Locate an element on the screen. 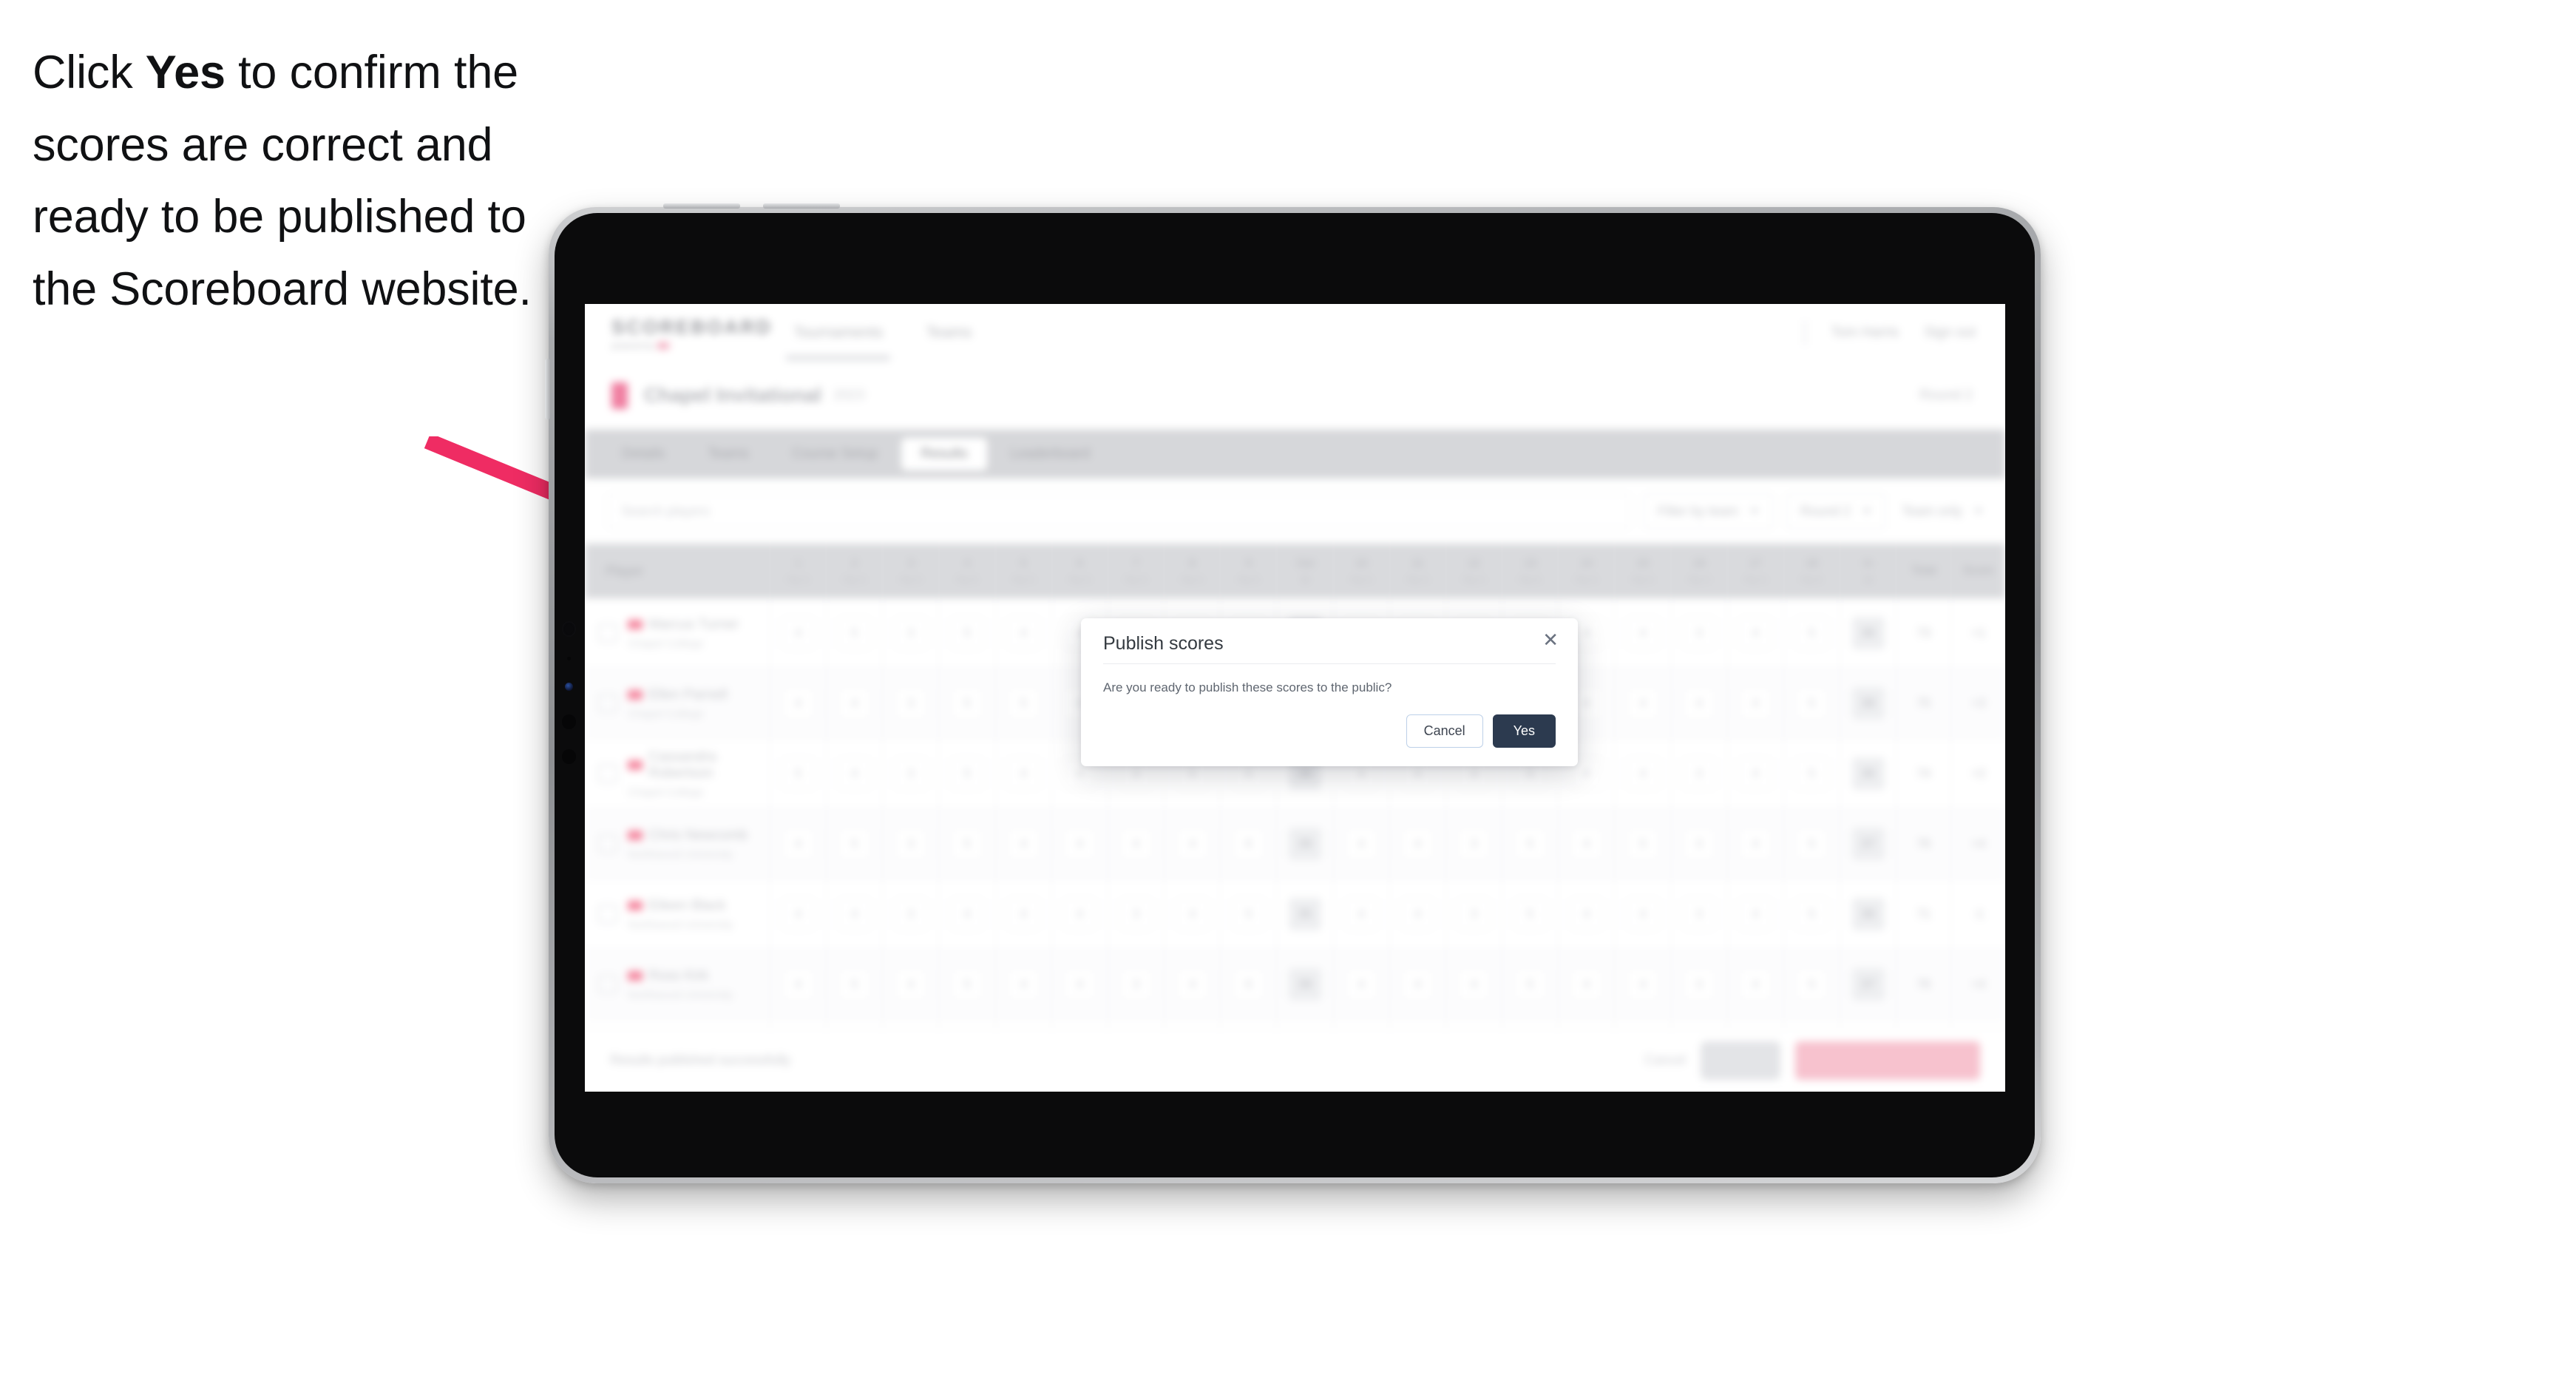 The width and height of the screenshot is (2576, 1386). caption-bold-yes: Yes is located at coordinates (185, 72).